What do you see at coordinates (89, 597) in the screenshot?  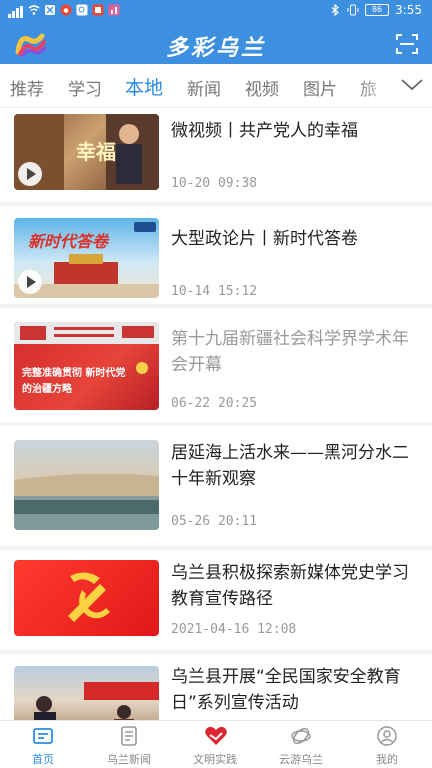 I see `party-emblem-icon` at bounding box center [89, 597].